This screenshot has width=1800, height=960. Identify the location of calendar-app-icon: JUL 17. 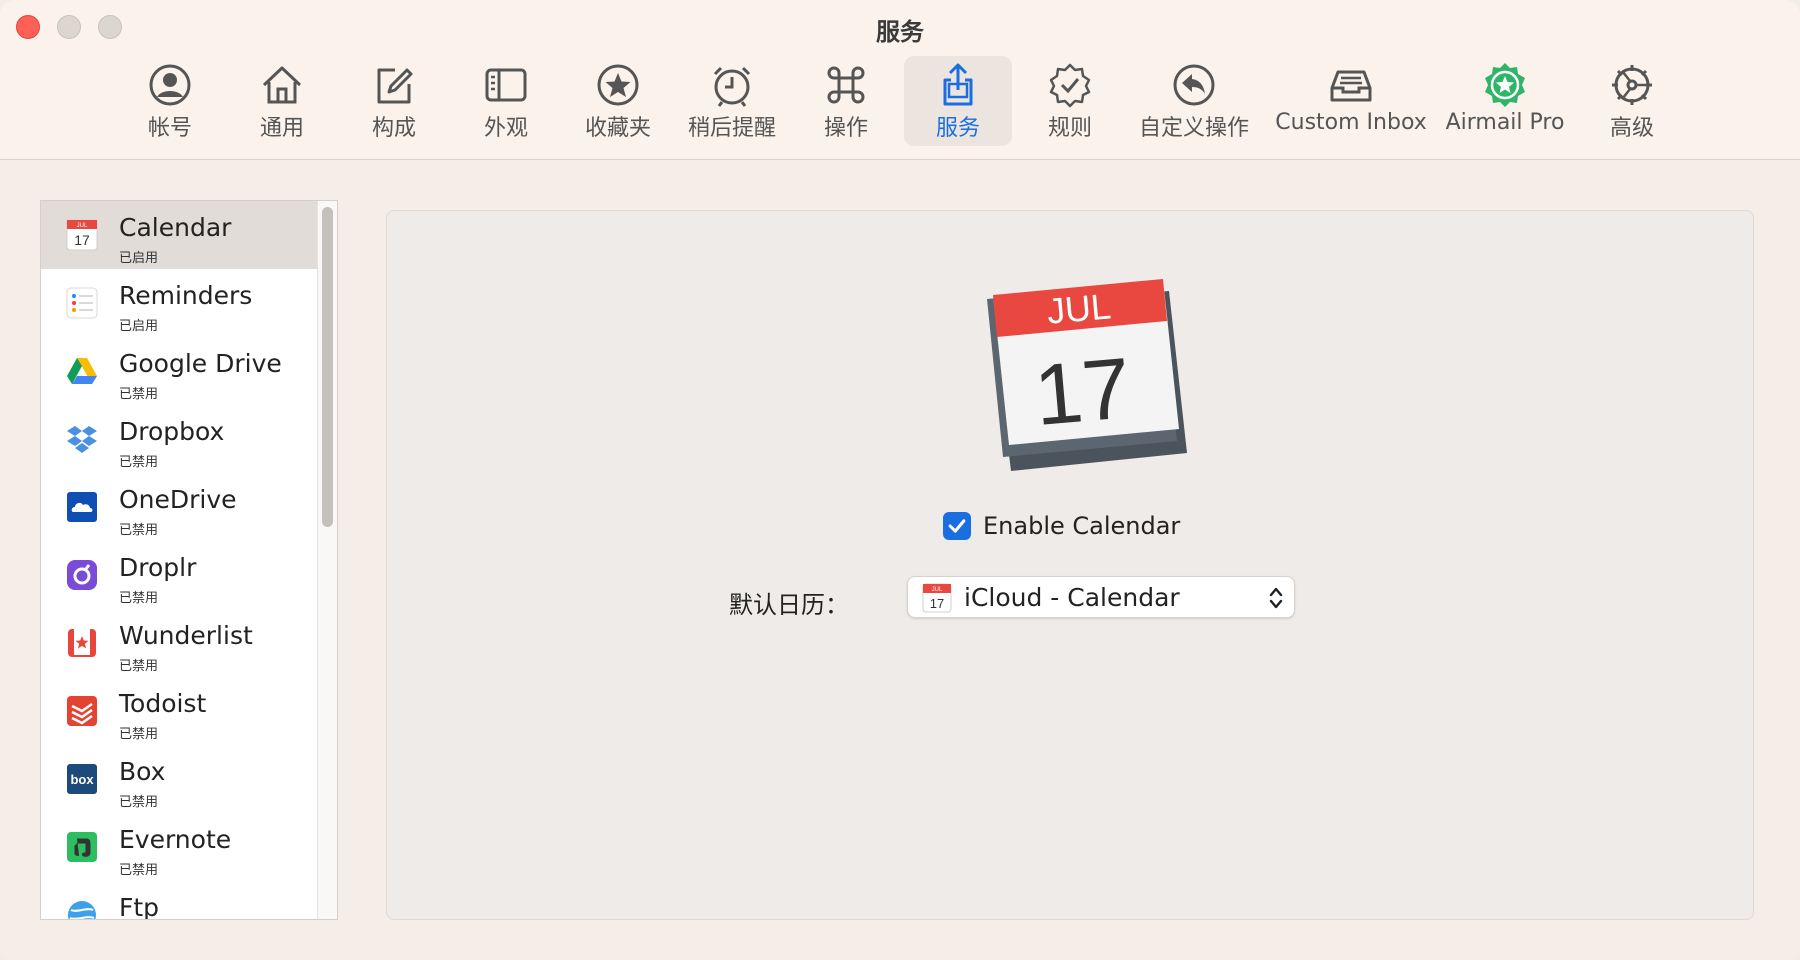
(1087, 375).